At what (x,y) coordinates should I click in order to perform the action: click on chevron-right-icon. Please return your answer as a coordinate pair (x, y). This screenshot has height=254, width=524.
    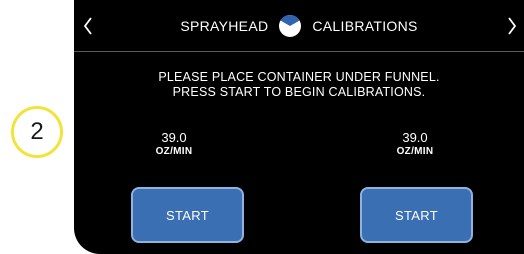
    Looking at the image, I should click on (512, 26).